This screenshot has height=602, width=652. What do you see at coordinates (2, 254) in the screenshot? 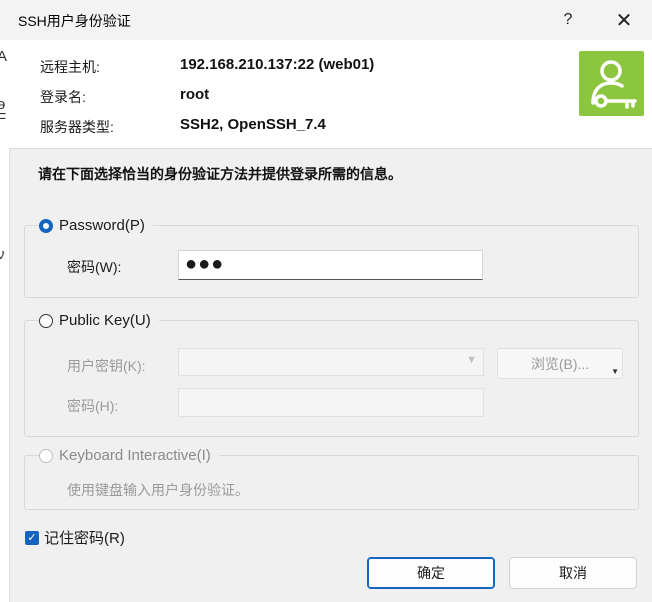
I see `background-glyph: ν` at bounding box center [2, 254].